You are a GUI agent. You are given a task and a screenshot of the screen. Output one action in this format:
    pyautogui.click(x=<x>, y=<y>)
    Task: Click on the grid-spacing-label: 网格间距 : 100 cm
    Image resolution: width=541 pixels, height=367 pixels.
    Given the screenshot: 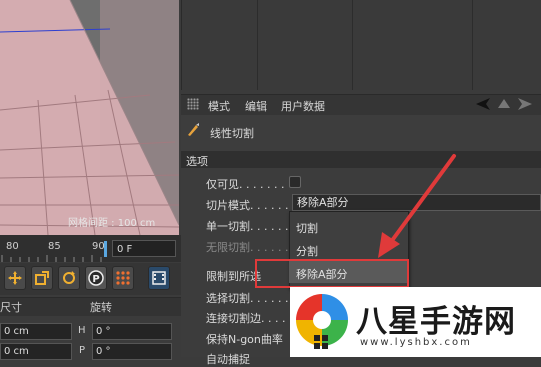 What is the action you would take?
    pyautogui.click(x=112, y=223)
    